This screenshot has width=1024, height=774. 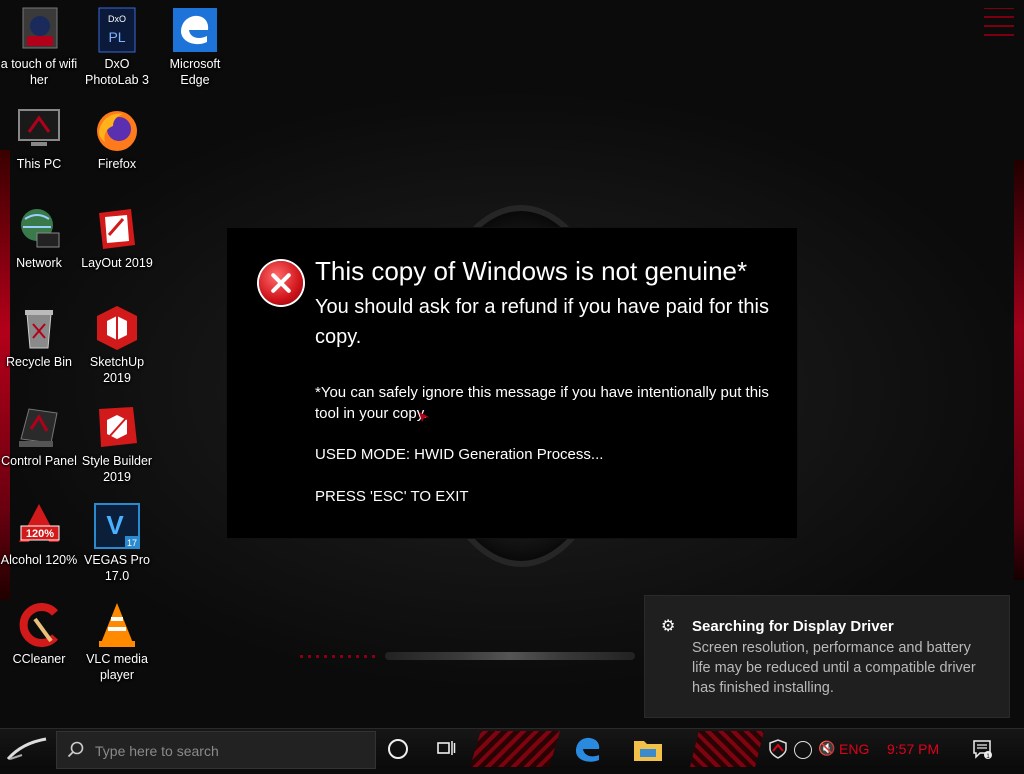 I want to click on vegas-pro-icon: V 17, so click(x=117, y=526).